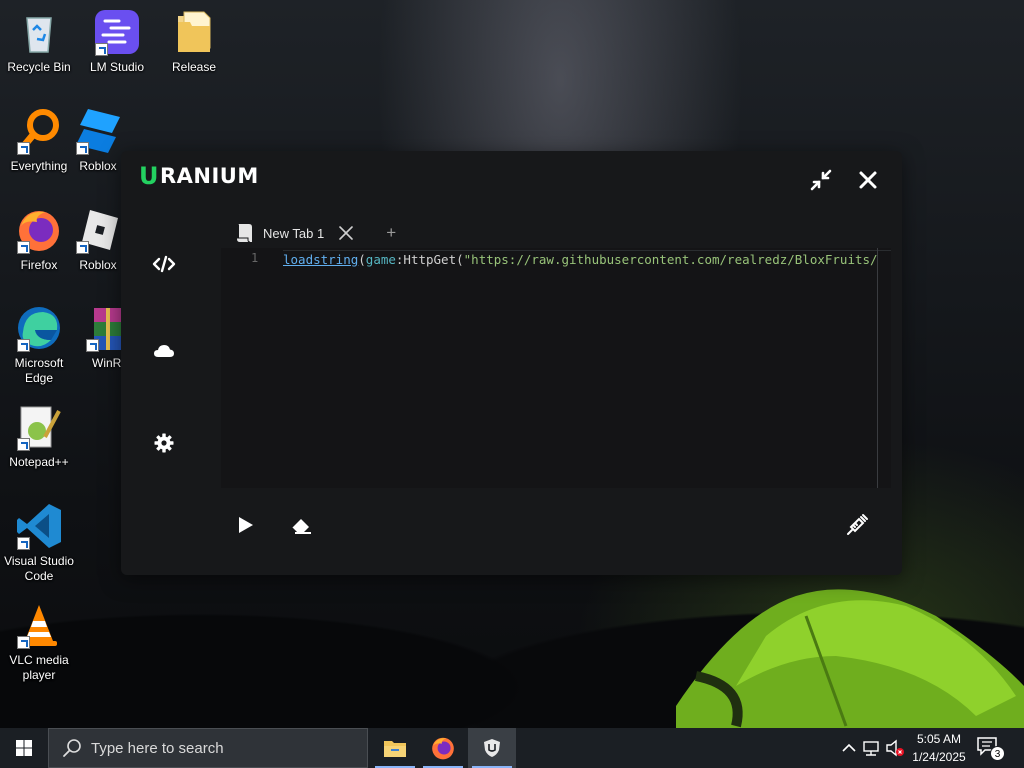  What do you see at coordinates (24, 748) in the screenshot?
I see `windows-start-icon` at bounding box center [24, 748].